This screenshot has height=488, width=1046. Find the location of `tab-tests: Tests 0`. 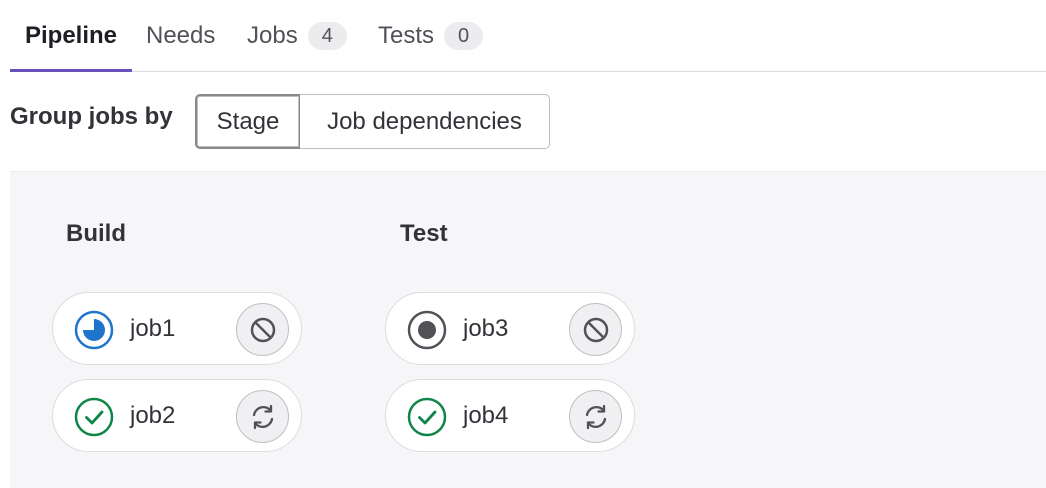

tab-tests: Tests 0 is located at coordinates (431, 35).